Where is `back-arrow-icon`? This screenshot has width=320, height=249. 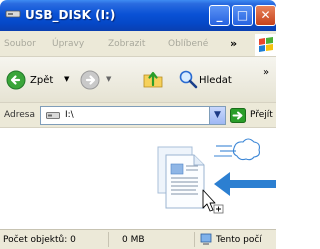
back-arrow-icon is located at coordinates (16, 80).